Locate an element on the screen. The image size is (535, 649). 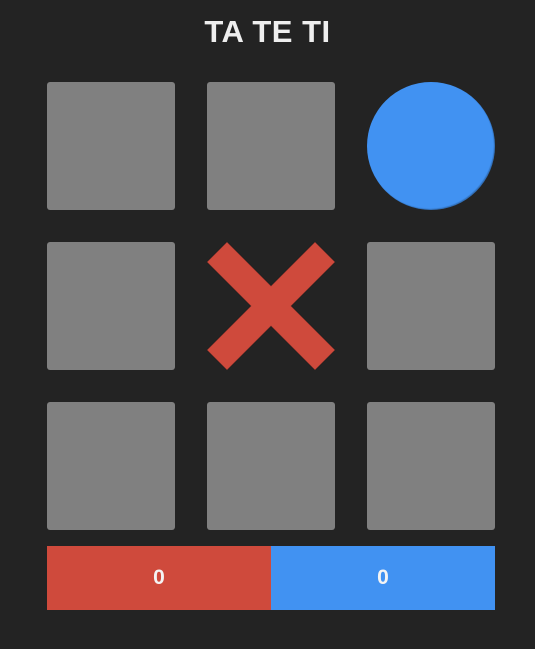
scoreboard: 0 0 is located at coordinates (271, 578).